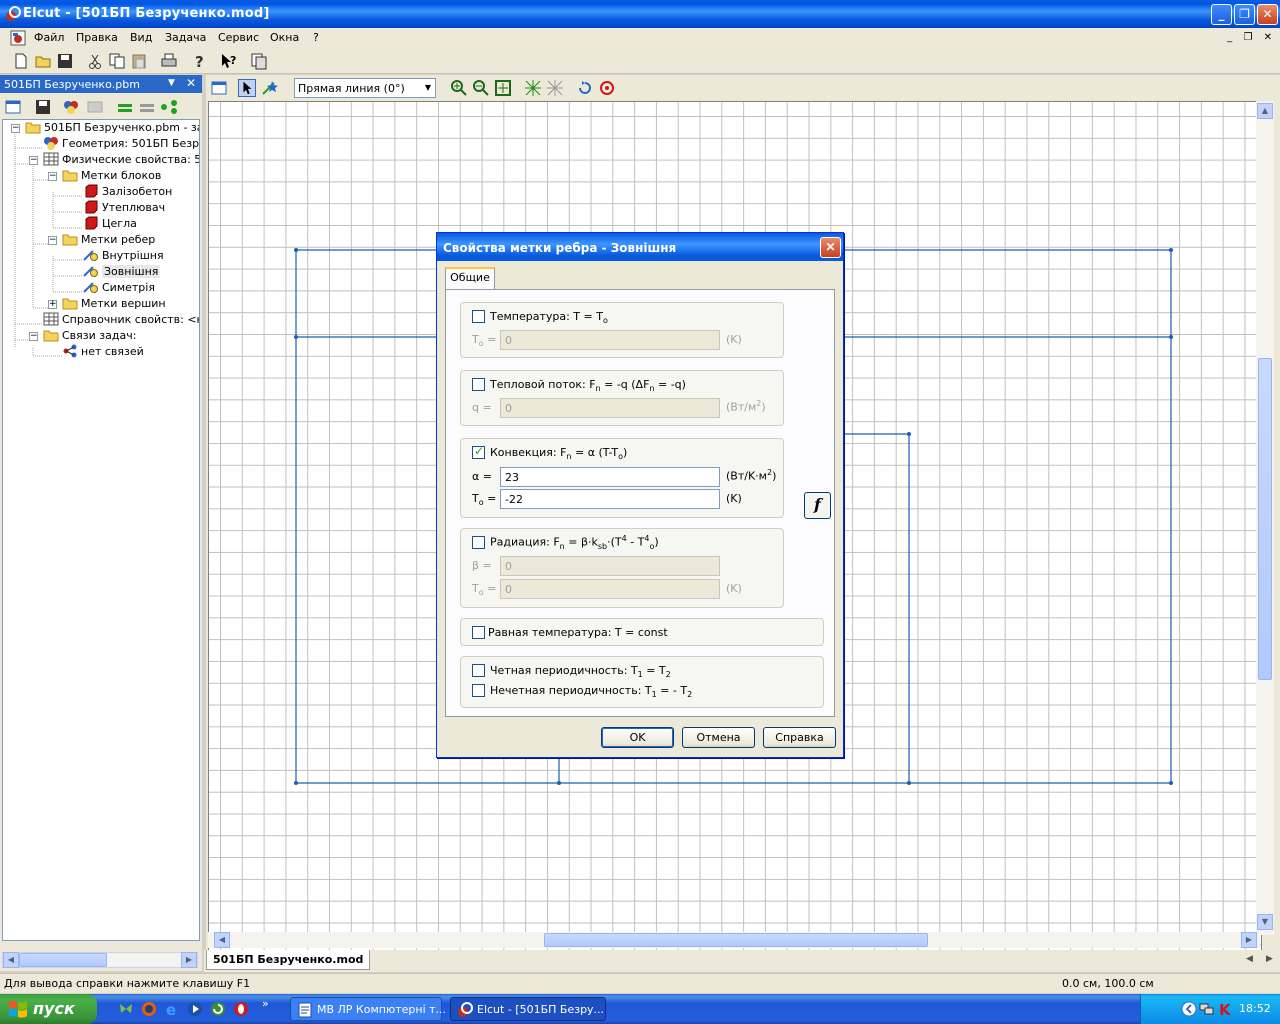 This screenshot has width=1280, height=1024. What do you see at coordinates (52, 304) in the screenshot?
I see `tree-expand-vertex-labels: +` at bounding box center [52, 304].